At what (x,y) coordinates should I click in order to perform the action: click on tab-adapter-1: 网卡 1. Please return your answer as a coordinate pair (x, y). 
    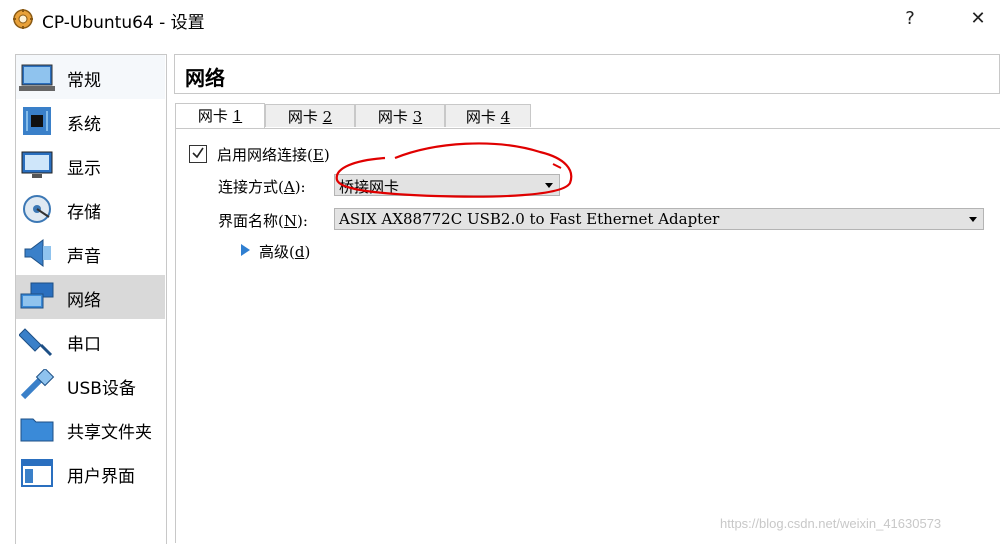
    Looking at the image, I should click on (220, 115).